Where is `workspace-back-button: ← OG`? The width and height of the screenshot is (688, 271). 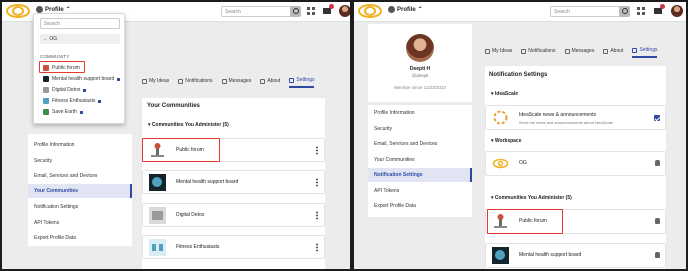 workspace-back-button: ← OG is located at coordinates (80, 39).